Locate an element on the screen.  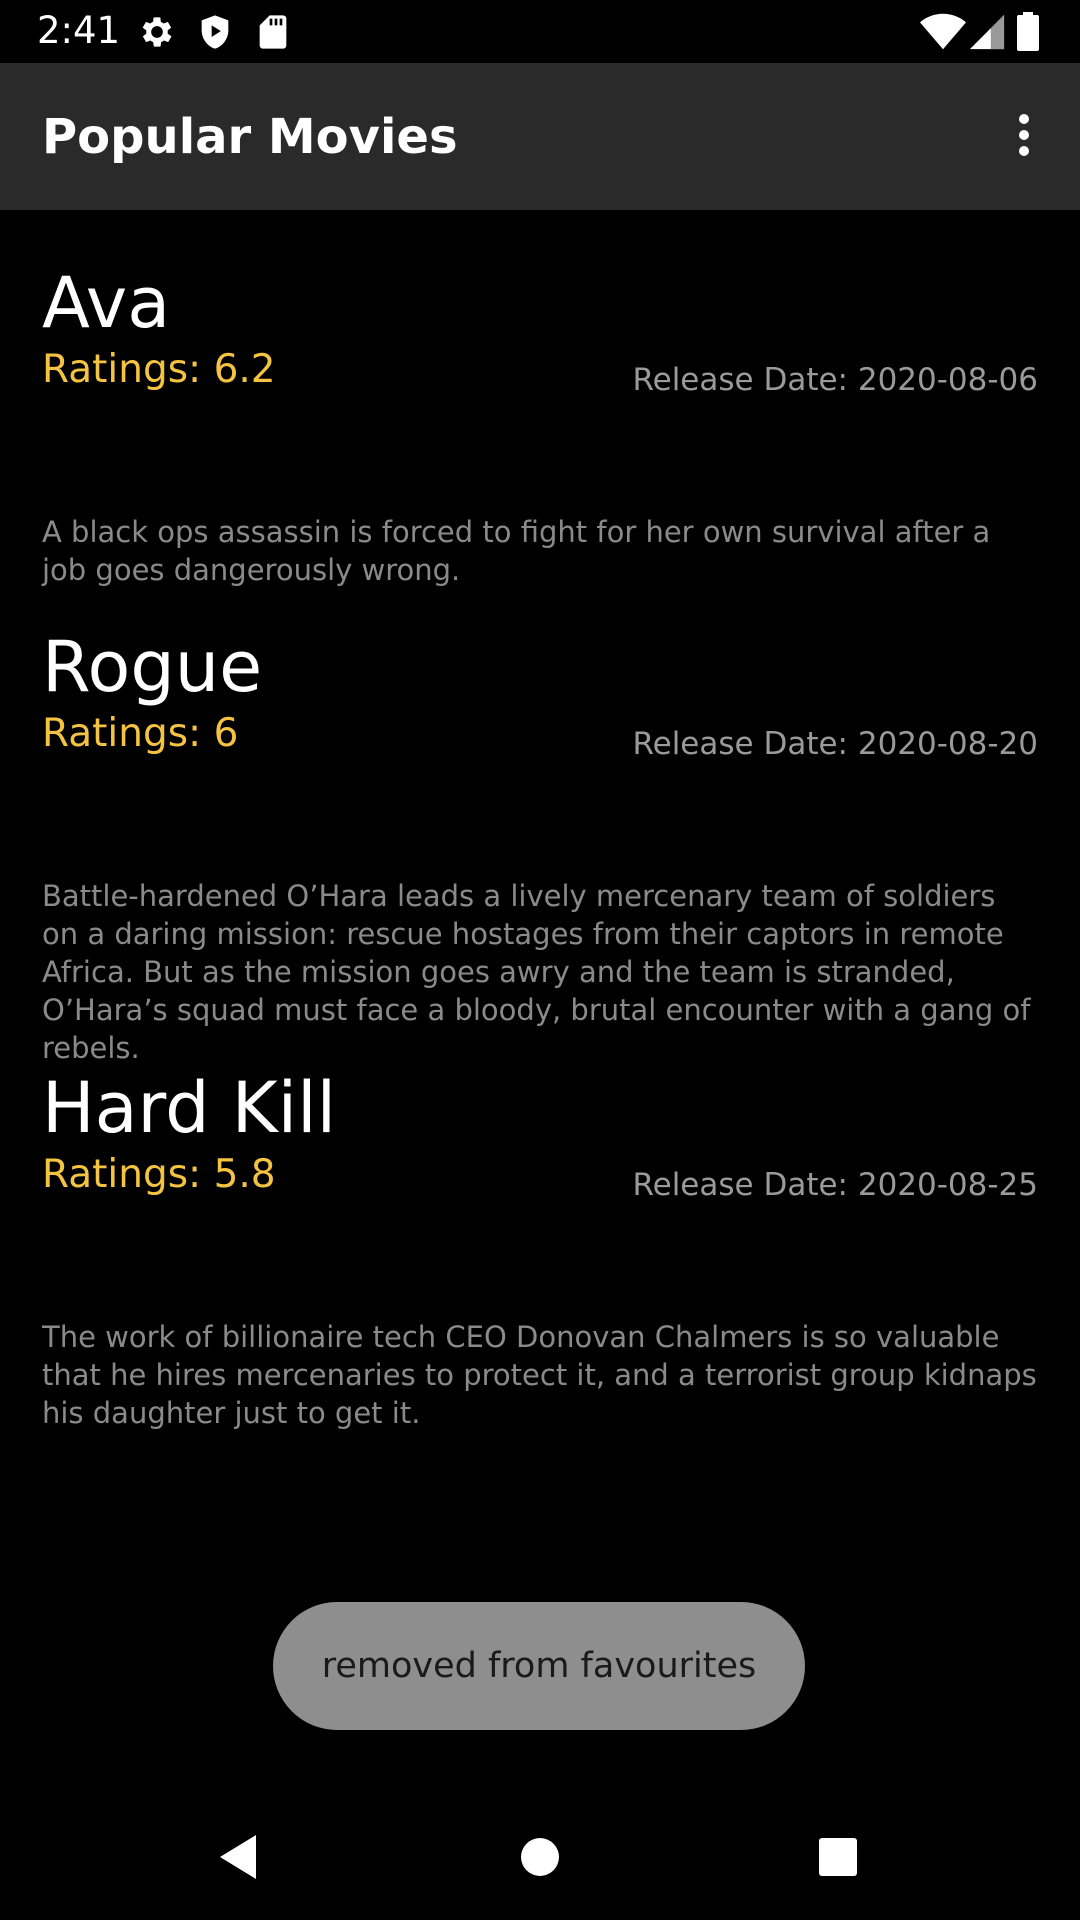
home-button is located at coordinates (540, 1859).